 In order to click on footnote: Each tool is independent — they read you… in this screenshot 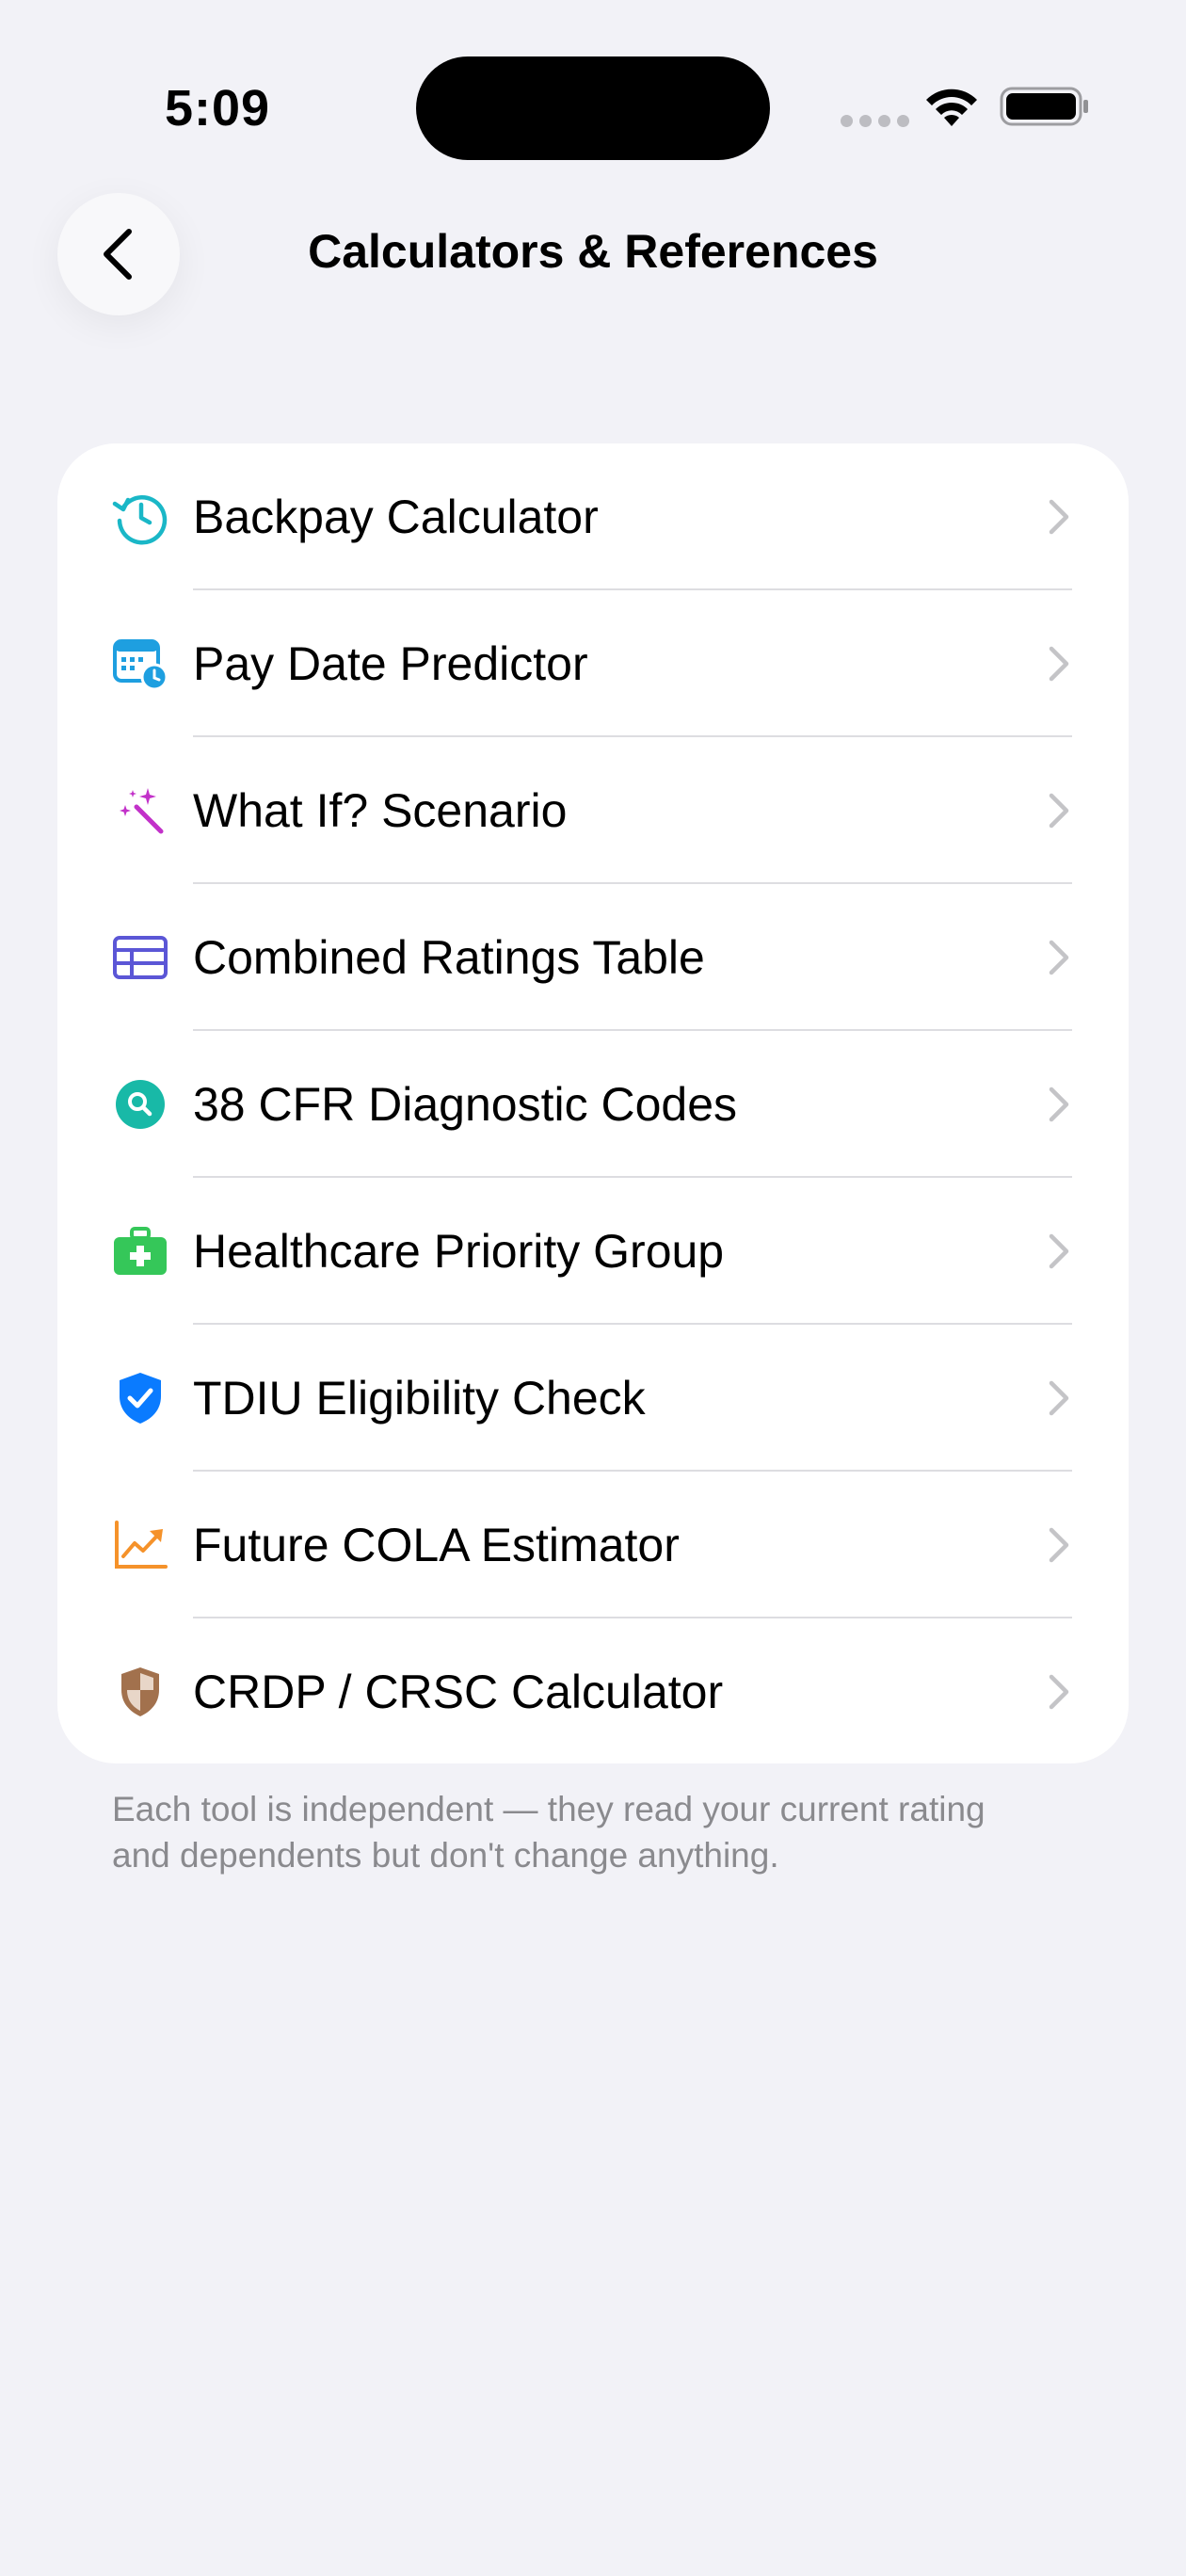, I will do `click(549, 1832)`.